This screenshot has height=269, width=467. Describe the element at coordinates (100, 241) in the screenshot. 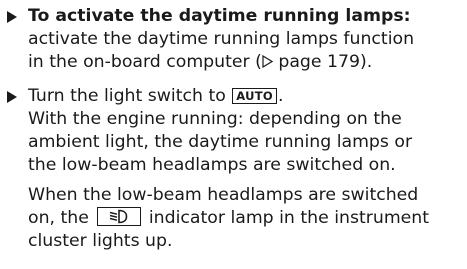

I see `step-text-line: cluster lights up.` at that location.